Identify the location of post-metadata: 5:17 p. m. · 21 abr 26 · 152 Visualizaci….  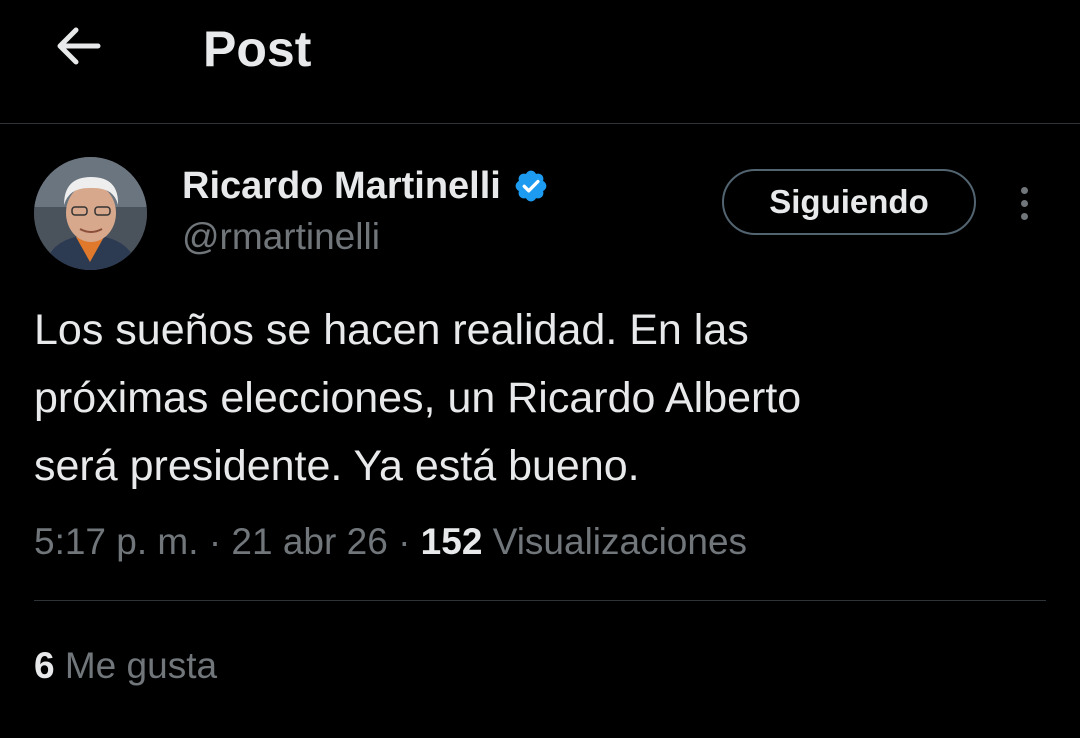
(390, 542).